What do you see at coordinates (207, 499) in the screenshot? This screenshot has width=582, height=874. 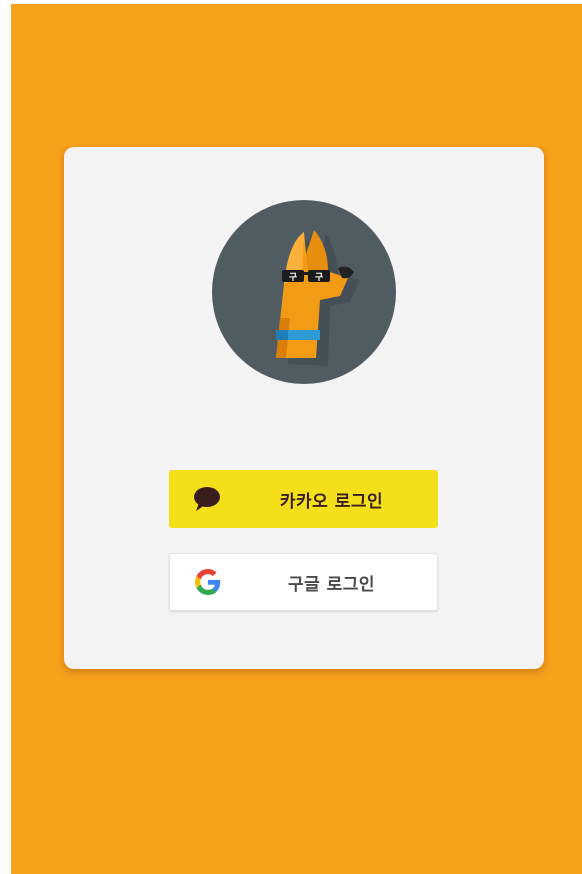 I see `speech-bubble-icon` at bounding box center [207, 499].